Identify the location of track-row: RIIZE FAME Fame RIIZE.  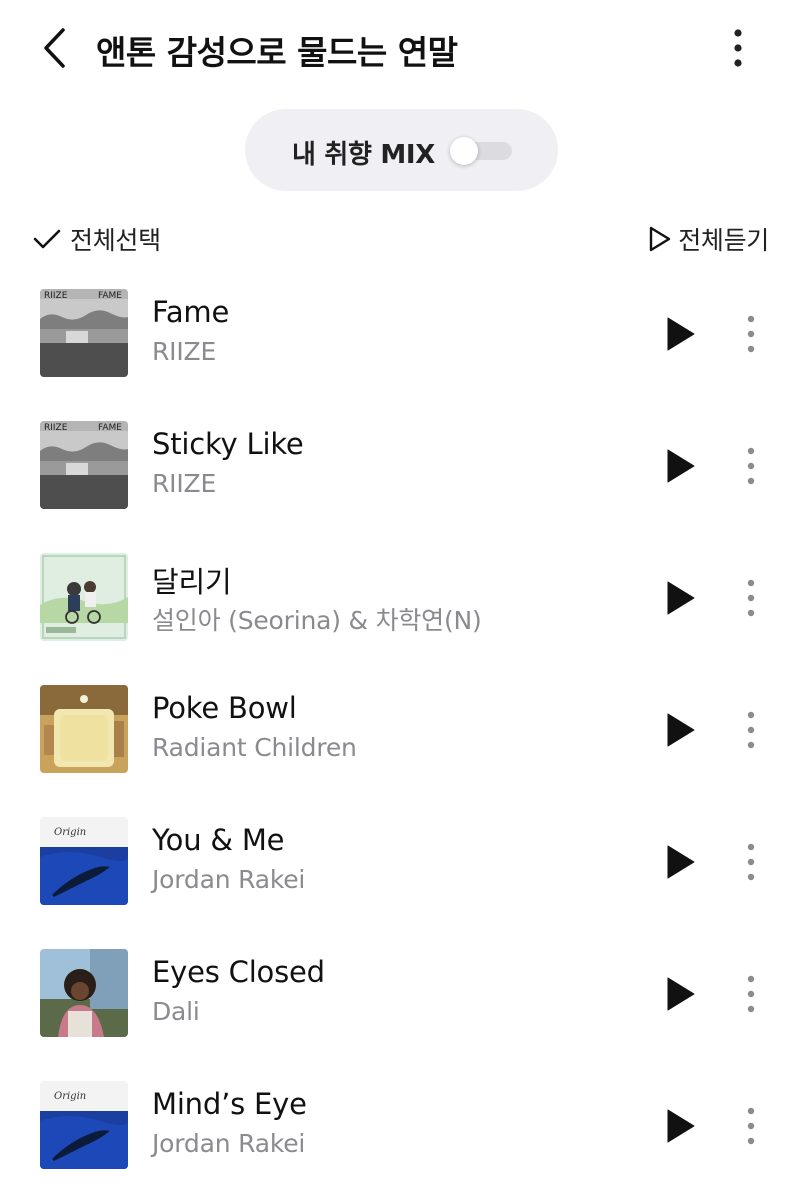
(401, 348).